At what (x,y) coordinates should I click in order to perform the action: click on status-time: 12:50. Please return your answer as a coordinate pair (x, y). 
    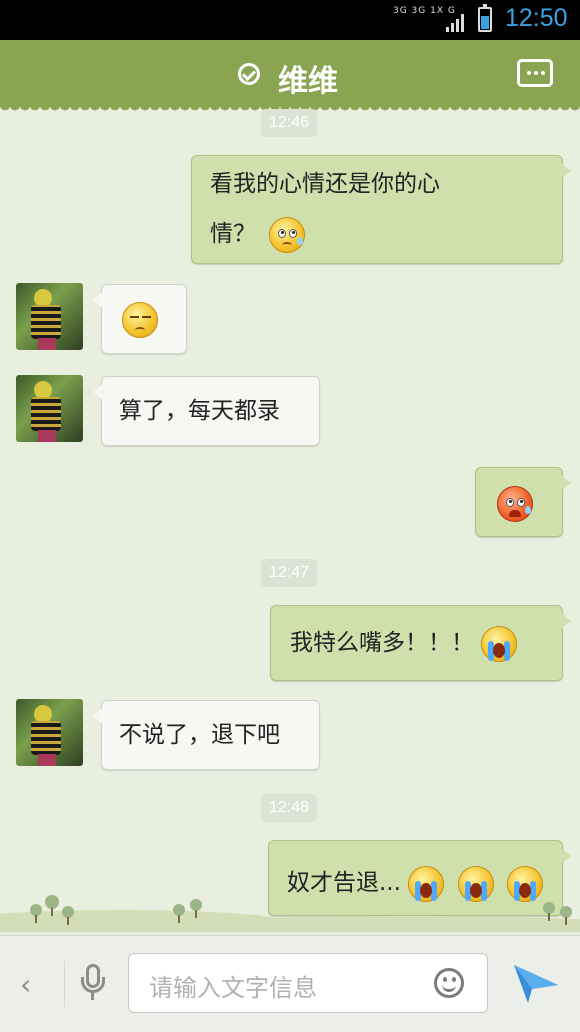
    Looking at the image, I should click on (536, 18).